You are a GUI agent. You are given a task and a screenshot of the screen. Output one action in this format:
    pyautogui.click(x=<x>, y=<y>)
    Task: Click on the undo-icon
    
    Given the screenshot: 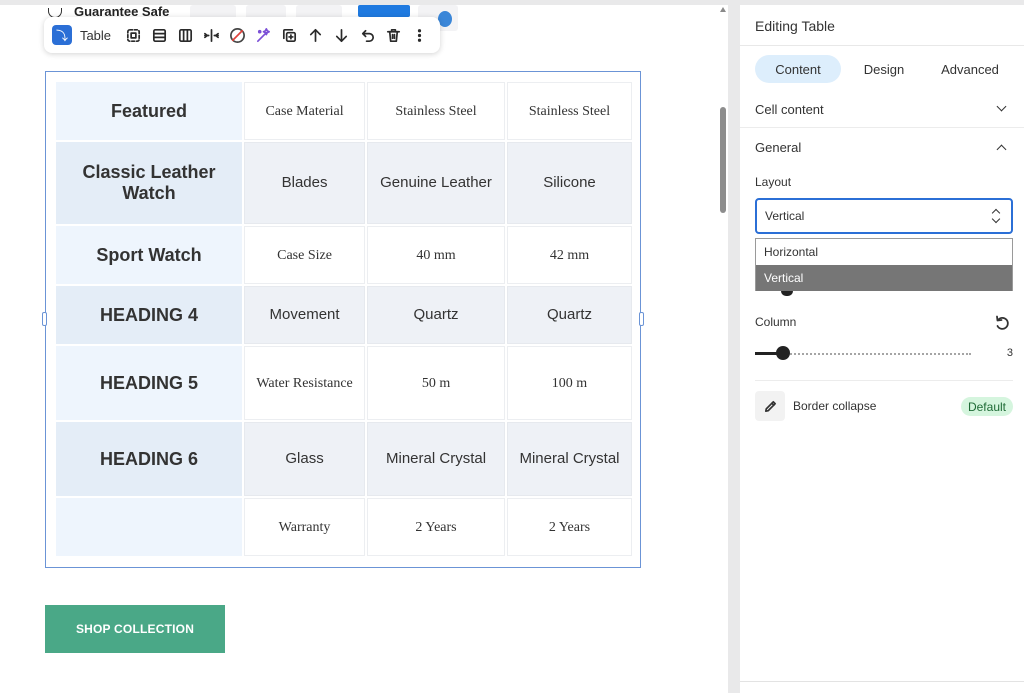 What is the action you would take?
    pyautogui.click(x=367, y=35)
    